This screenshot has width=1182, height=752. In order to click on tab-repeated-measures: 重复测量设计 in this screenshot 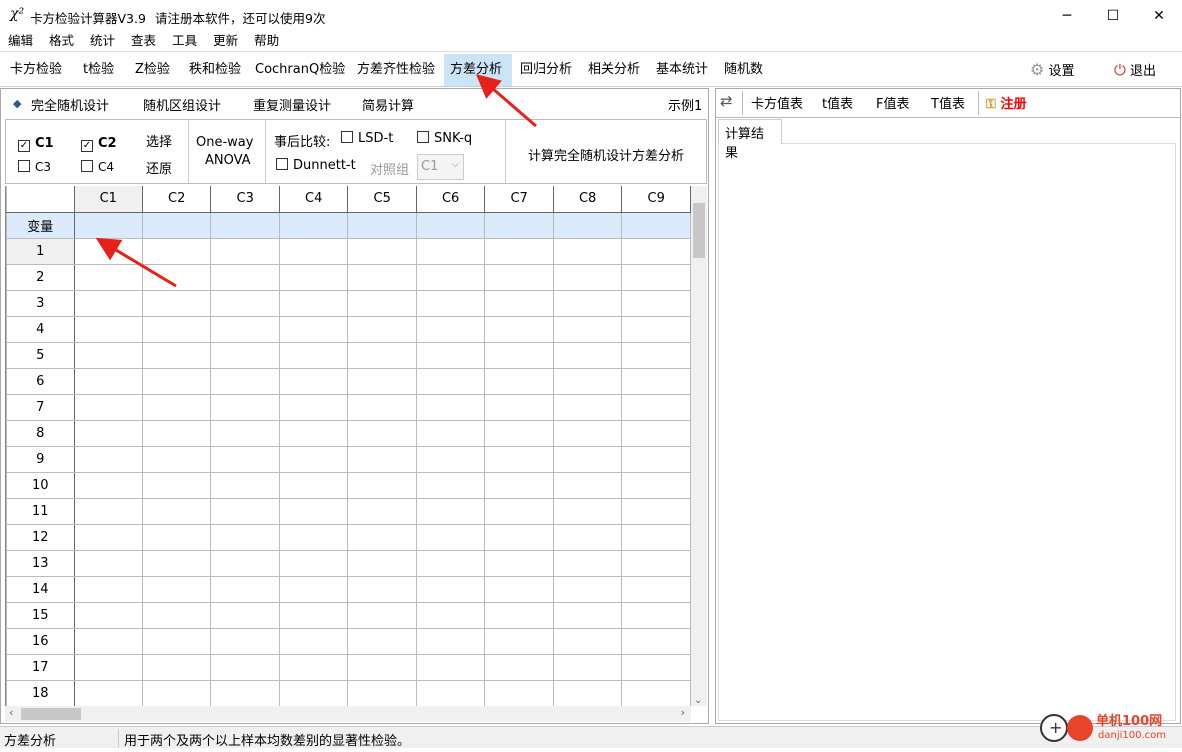, I will do `click(292, 104)`.